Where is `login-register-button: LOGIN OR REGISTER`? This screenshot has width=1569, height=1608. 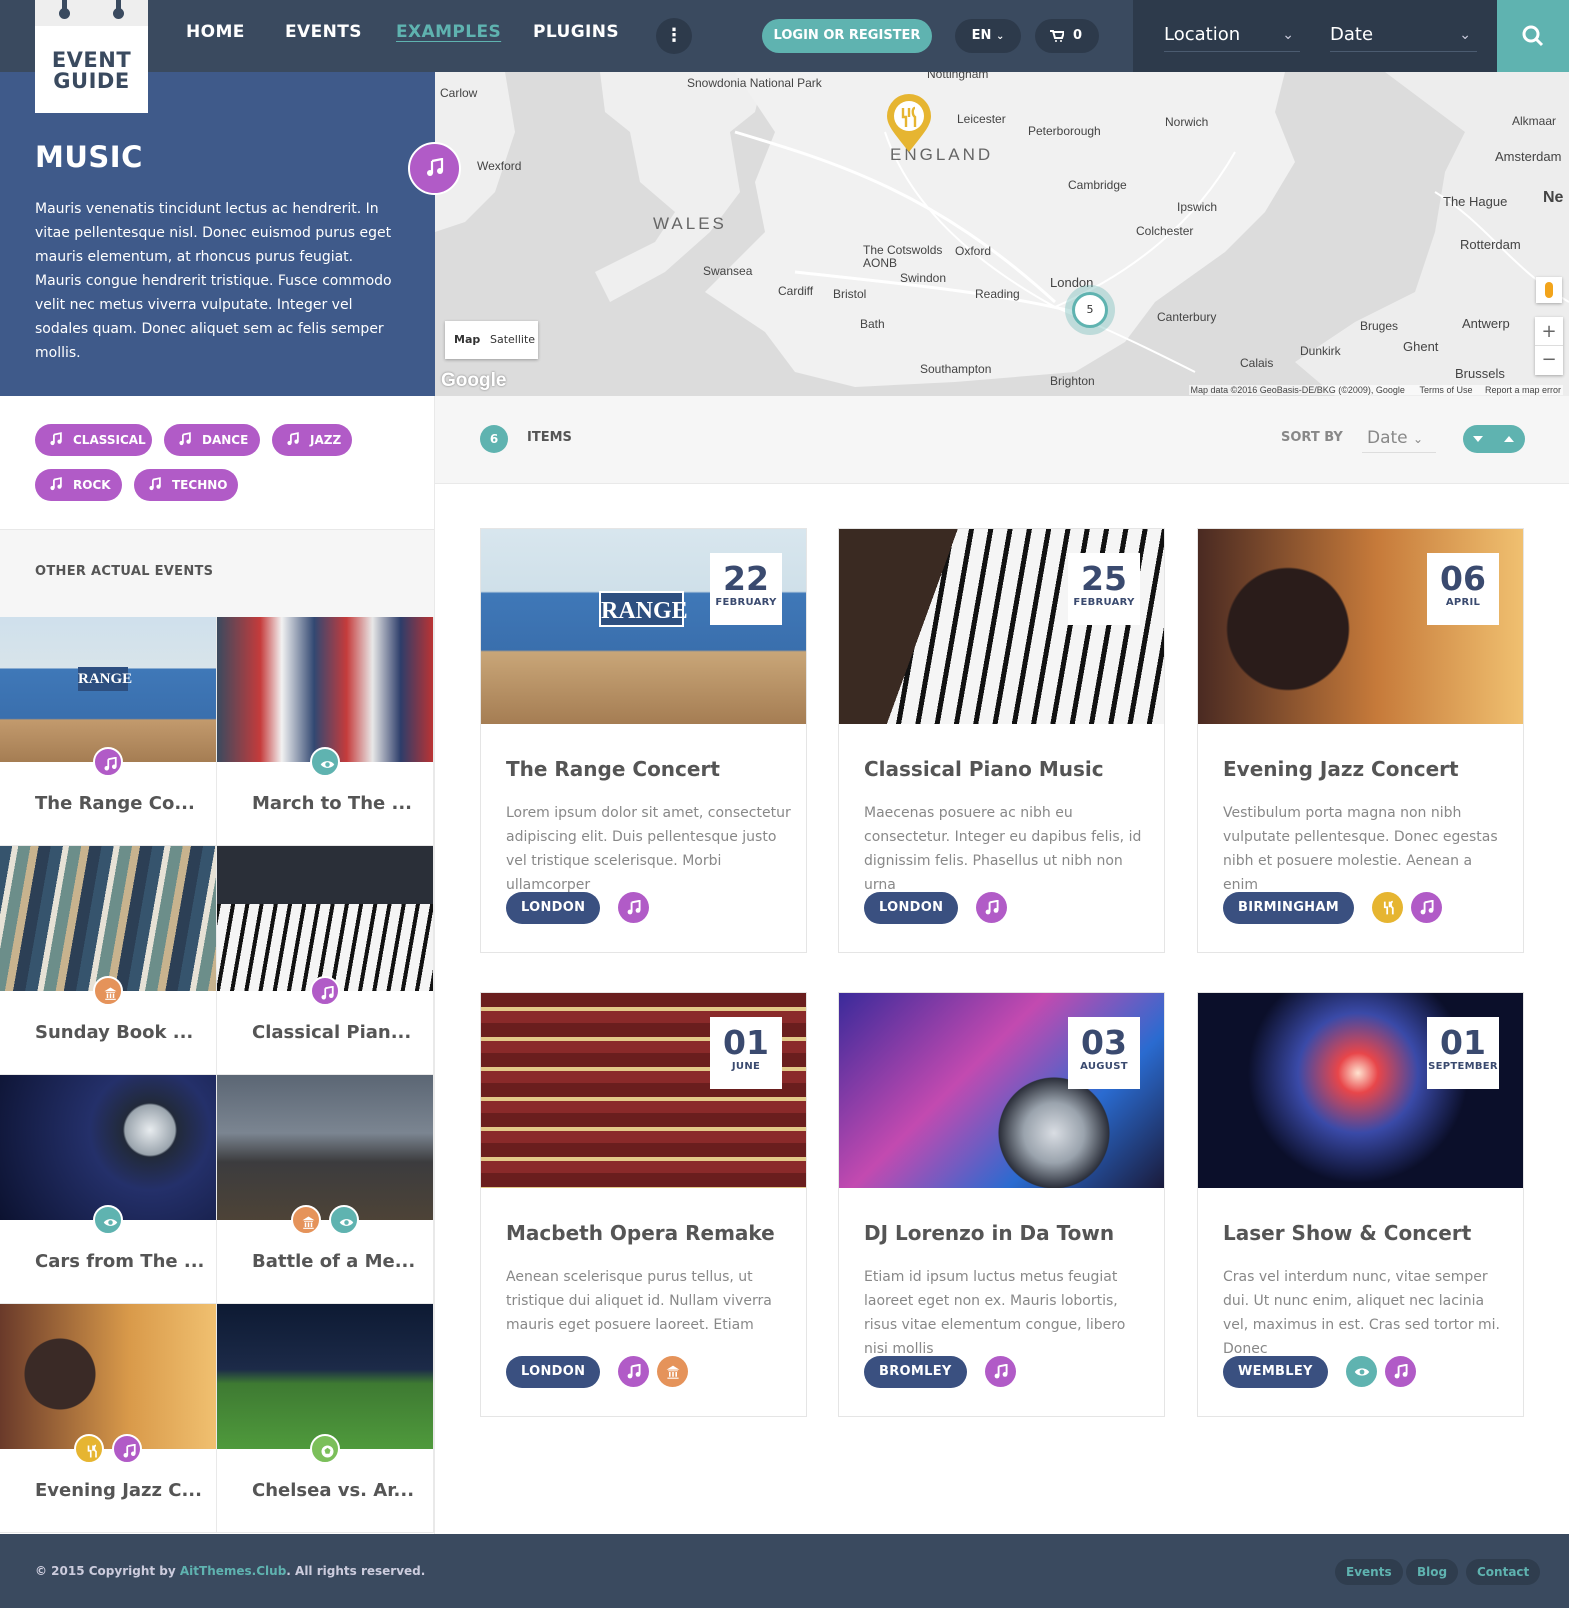 login-register-button: LOGIN OR REGISTER is located at coordinates (847, 36).